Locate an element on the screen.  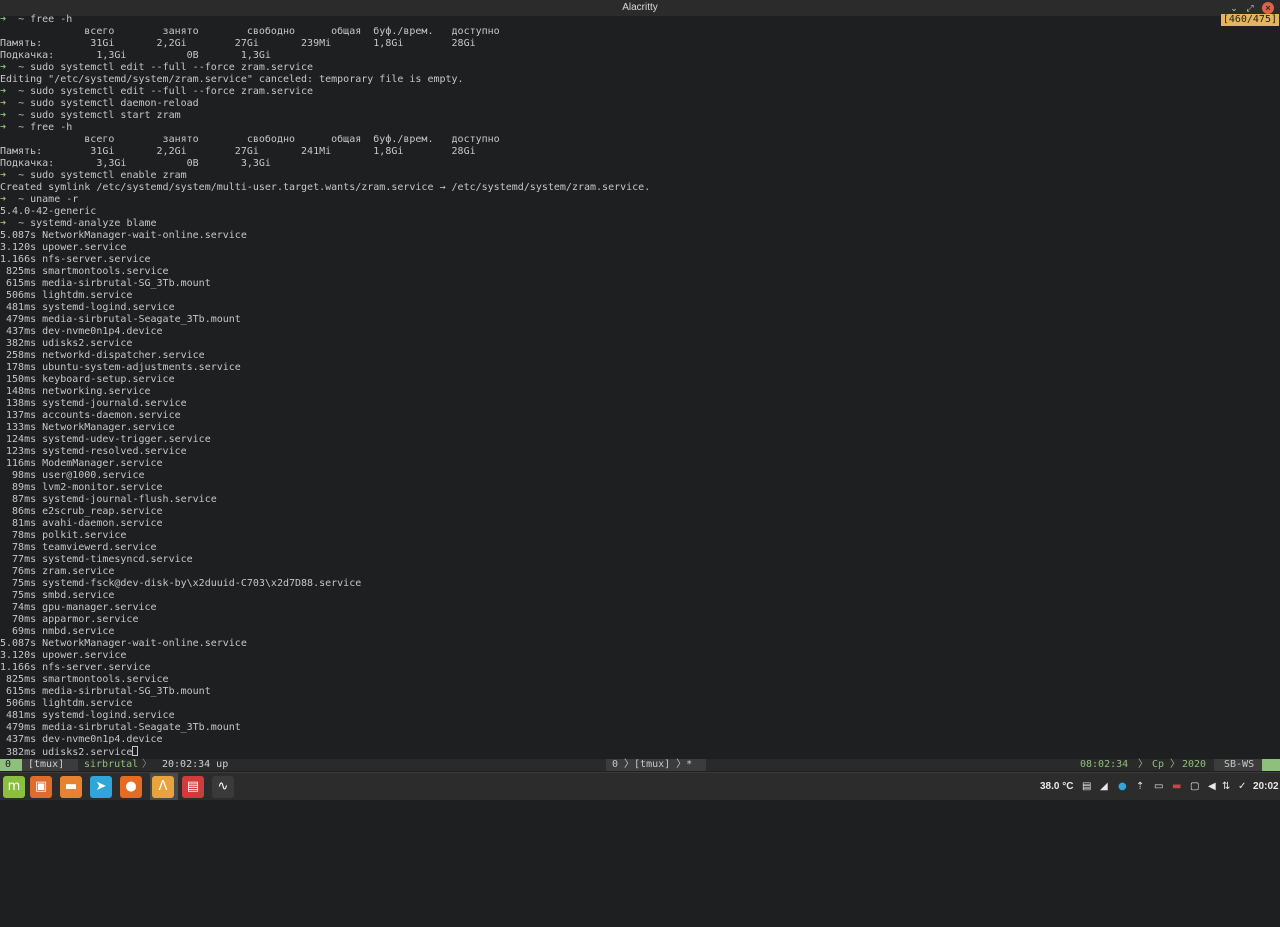
files-icon: ▬ is located at coordinates (71, 787).